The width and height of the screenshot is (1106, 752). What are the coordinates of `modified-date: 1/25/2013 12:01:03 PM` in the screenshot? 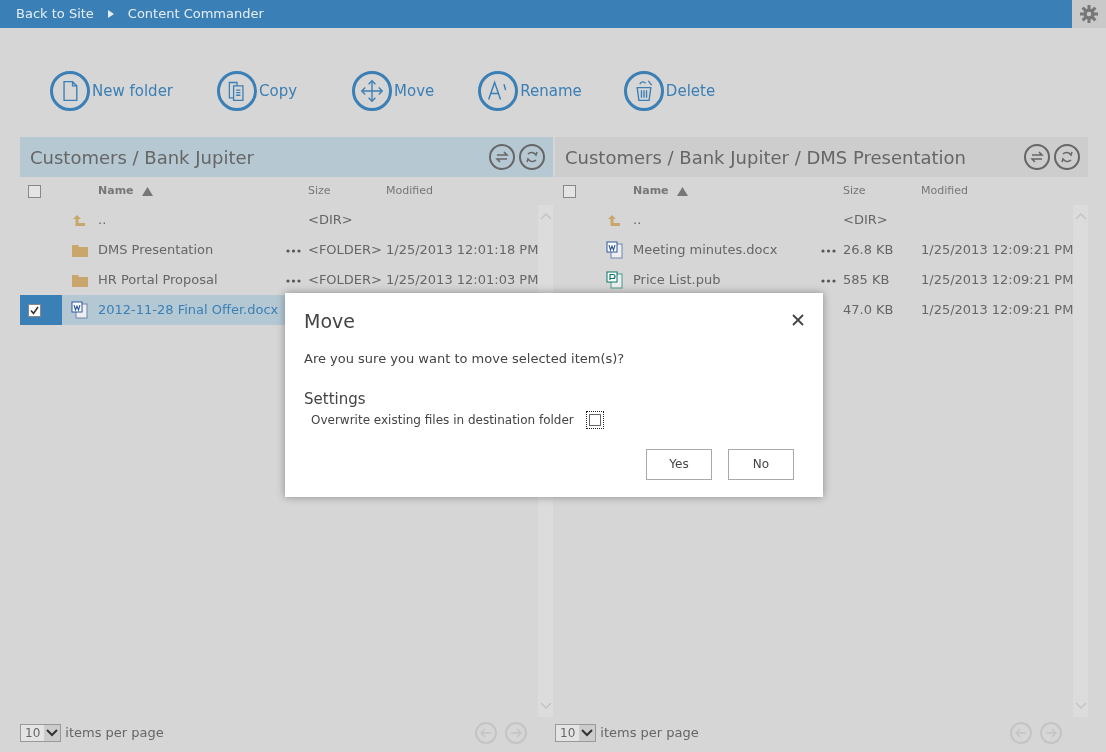 It's located at (462, 280).